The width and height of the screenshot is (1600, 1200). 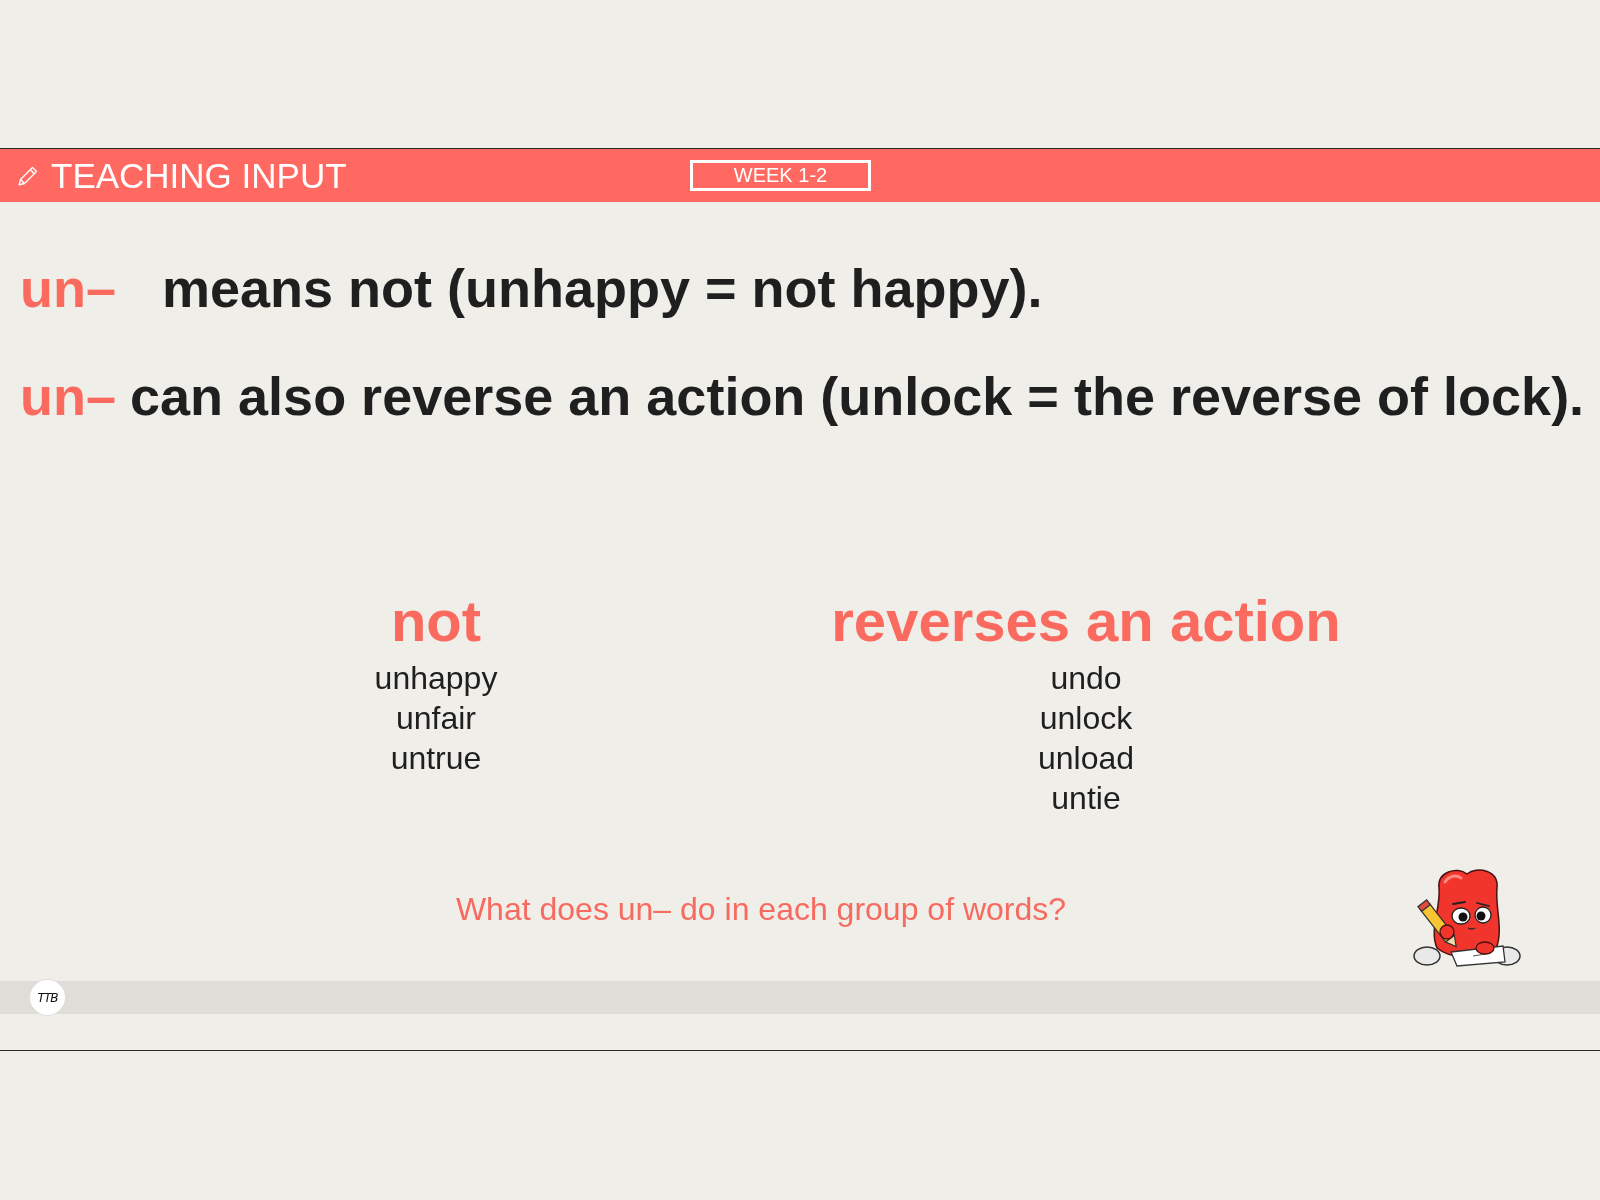 I want to click on section-title: TEACHING INPUT, so click(x=199, y=175).